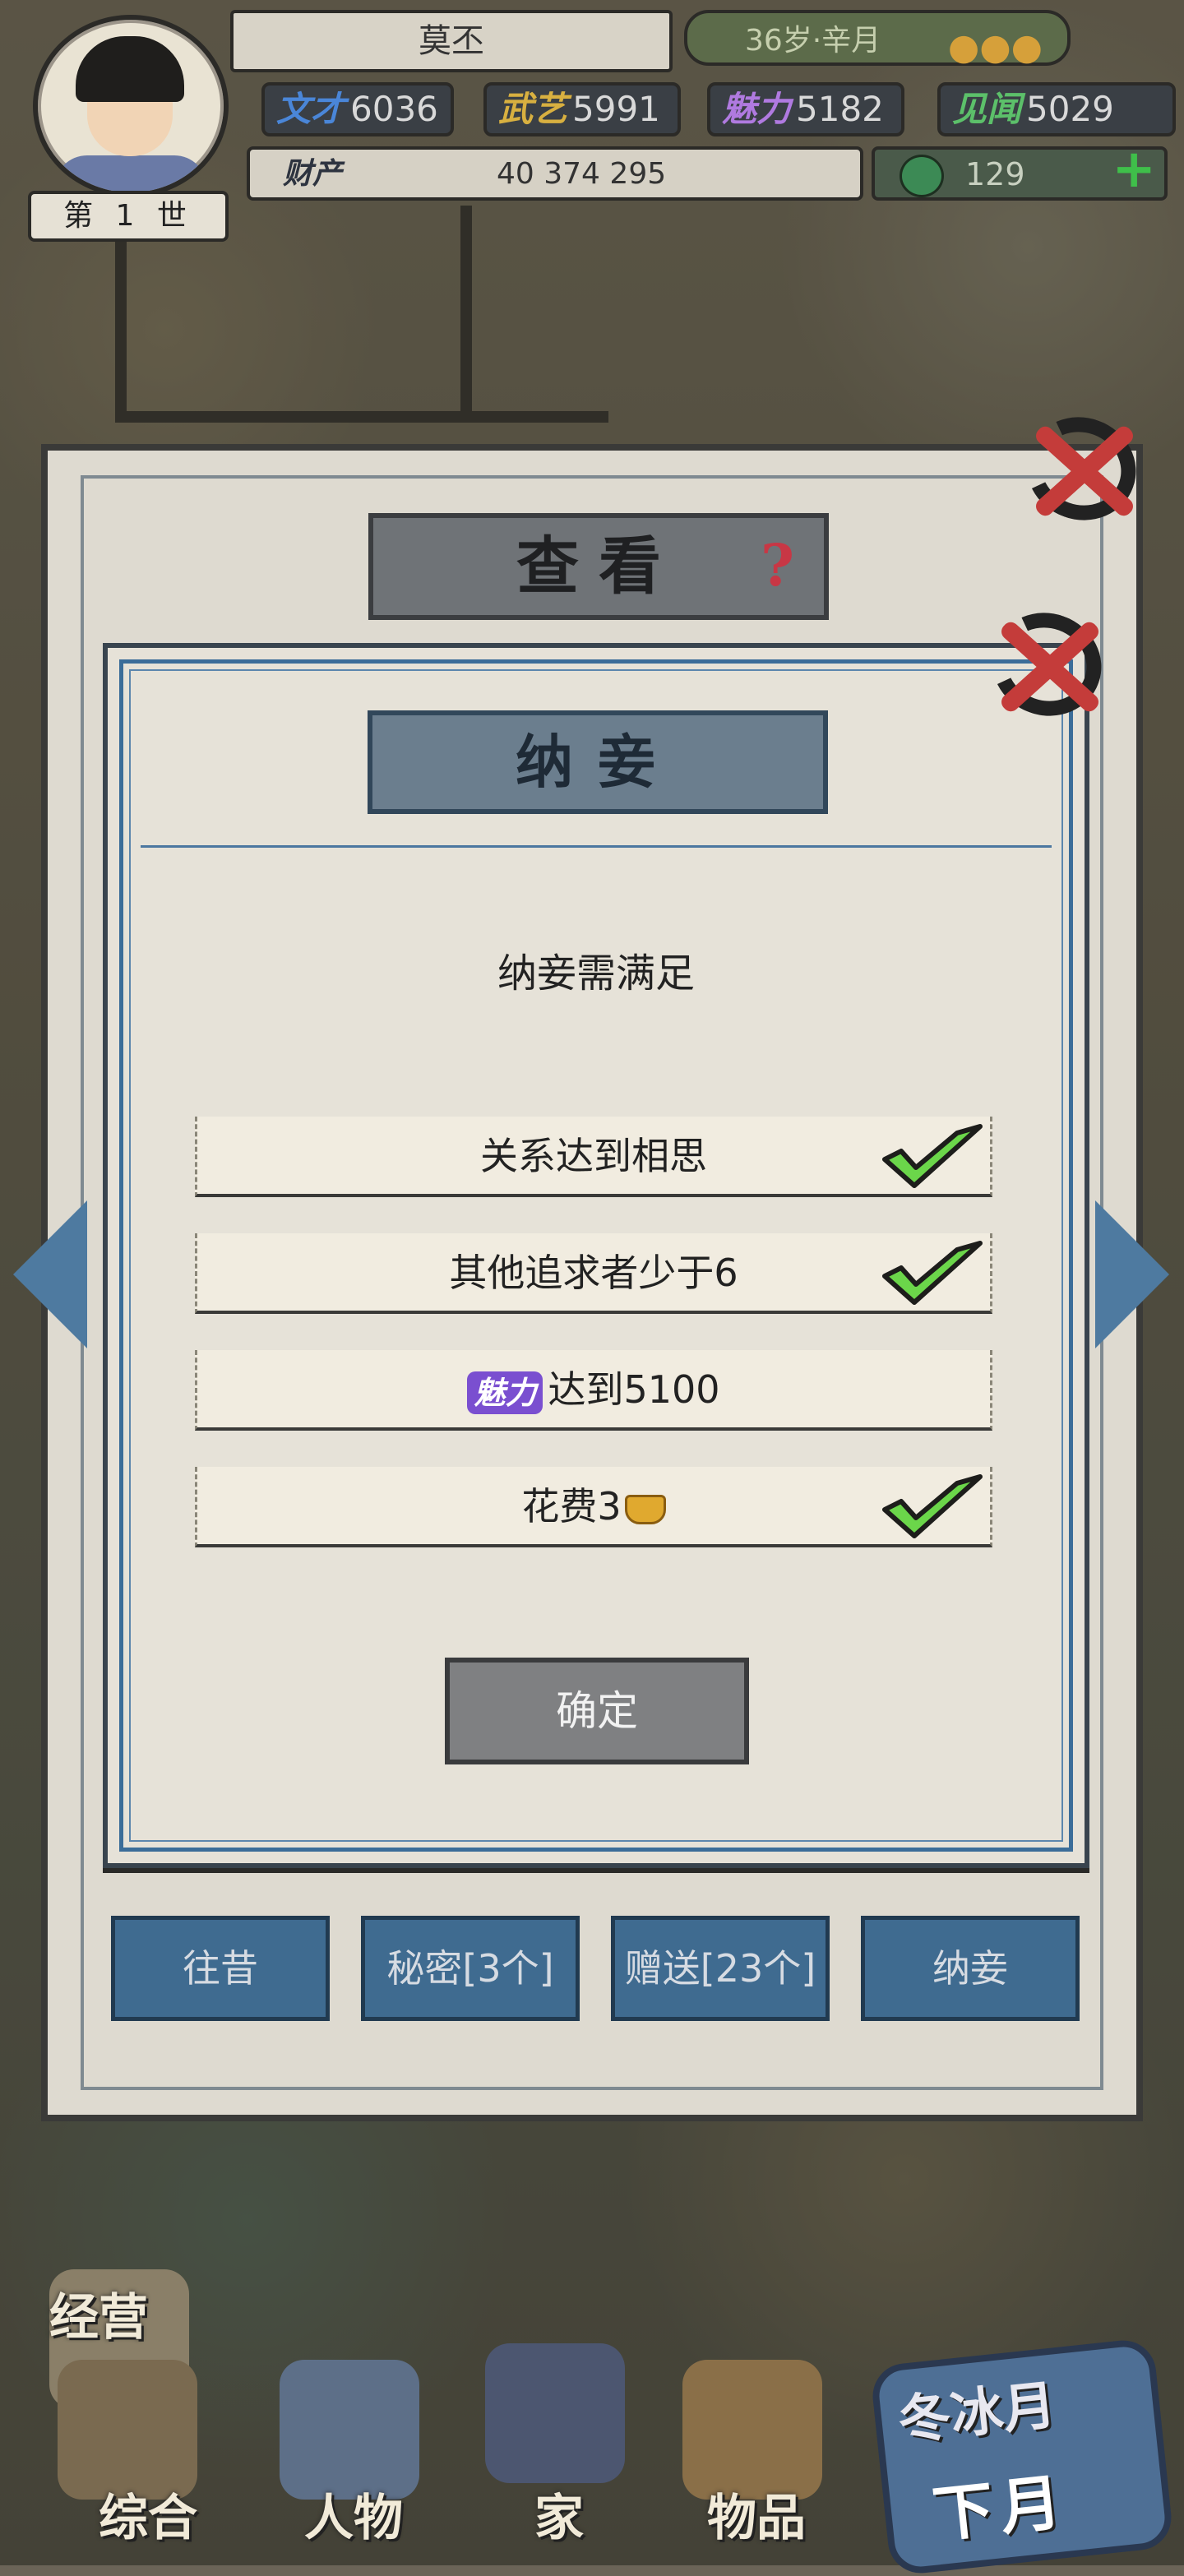  I want to click on view-dialog-title: 查看, so click(598, 566).